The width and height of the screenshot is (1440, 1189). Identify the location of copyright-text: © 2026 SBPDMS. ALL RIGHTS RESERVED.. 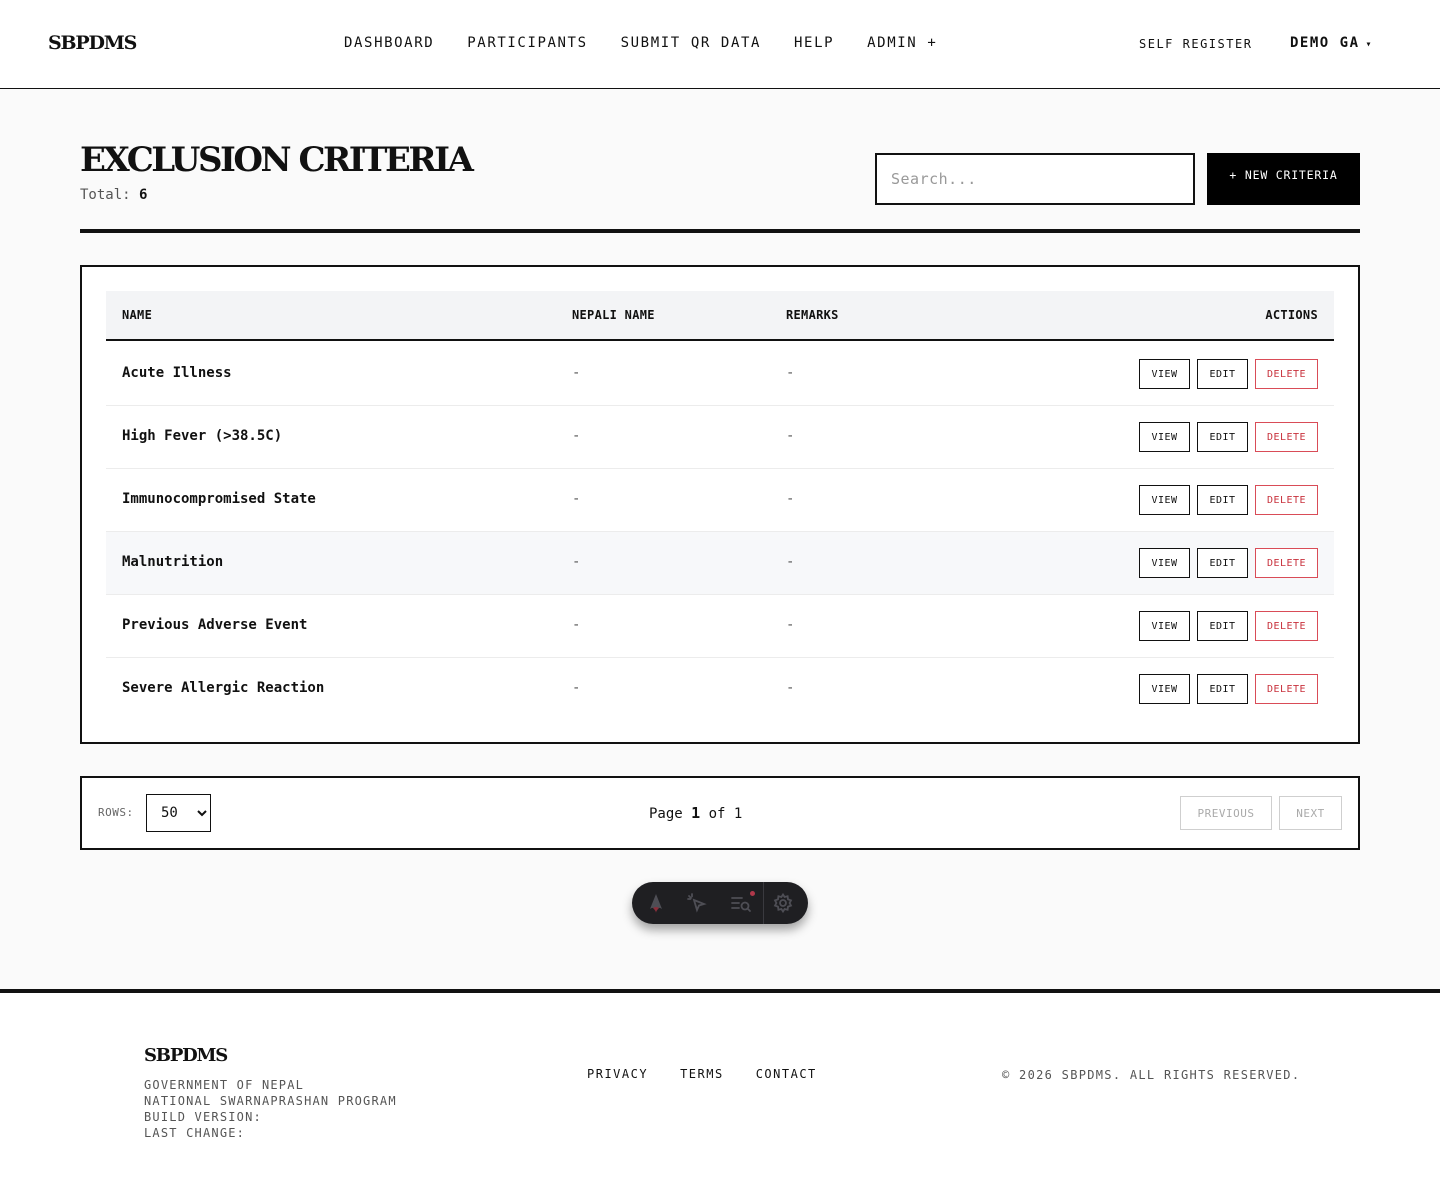
(1151, 1075).